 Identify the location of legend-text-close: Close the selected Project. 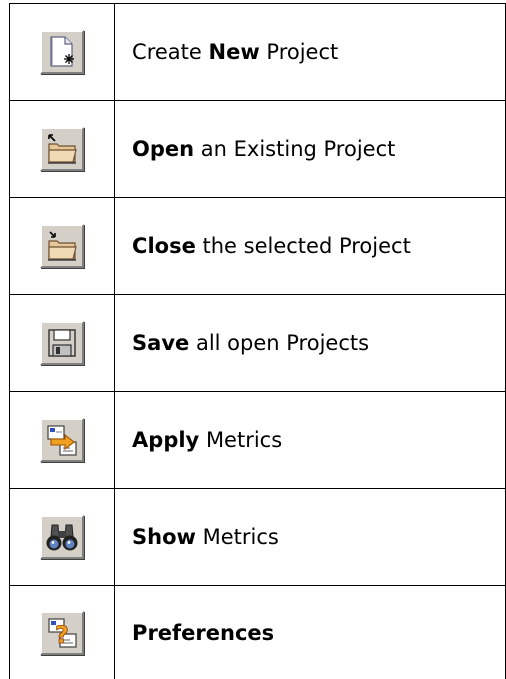
(310, 246).